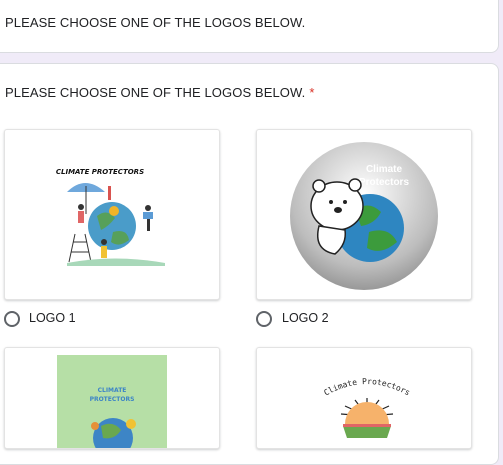  I want to click on logo-1-radio, so click(12, 319).